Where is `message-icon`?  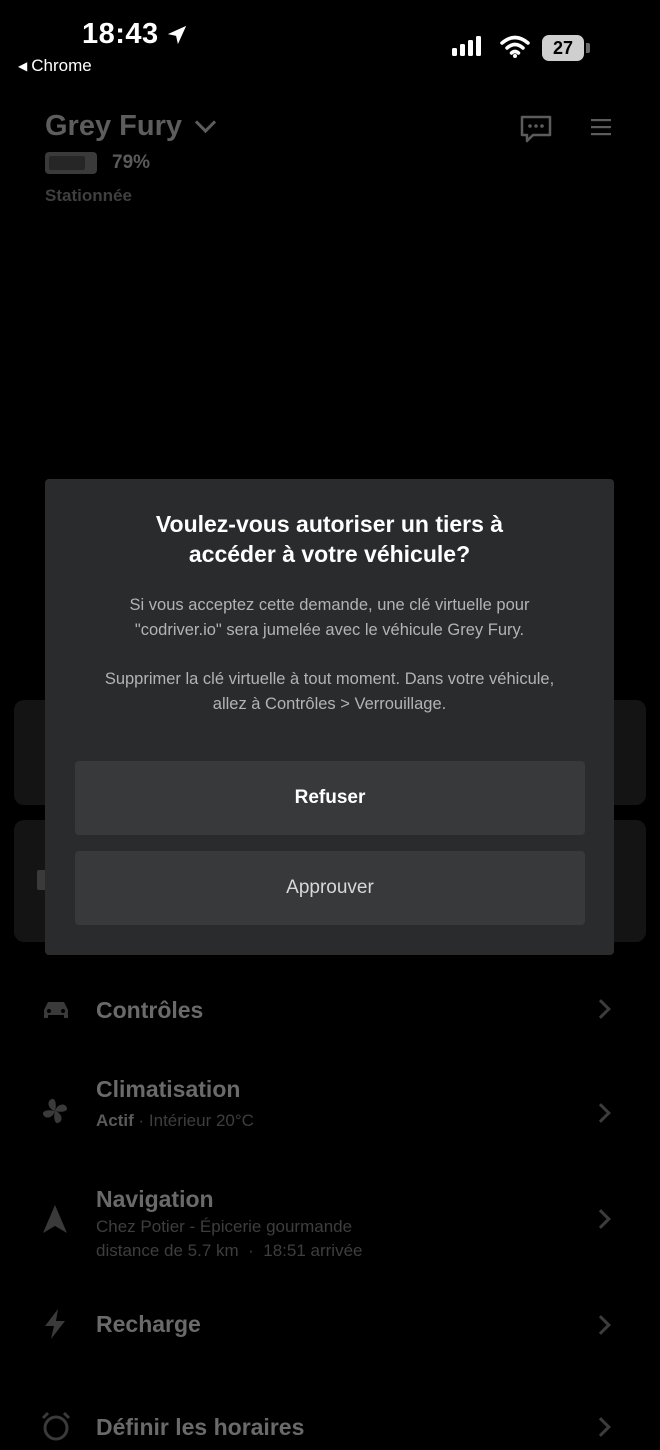 message-icon is located at coordinates (536, 129).